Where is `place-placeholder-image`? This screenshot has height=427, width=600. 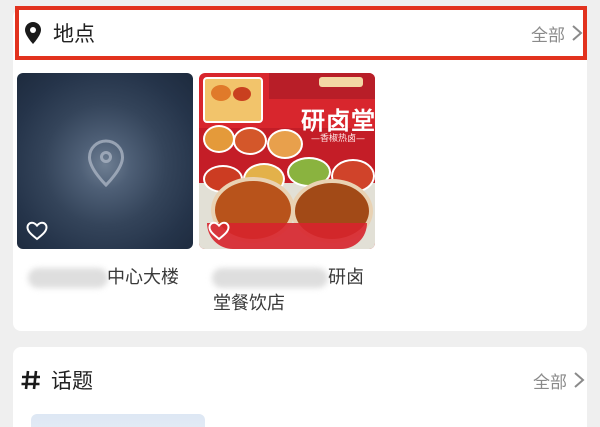 place-placeholder-image is located at coordinates (105, 161).